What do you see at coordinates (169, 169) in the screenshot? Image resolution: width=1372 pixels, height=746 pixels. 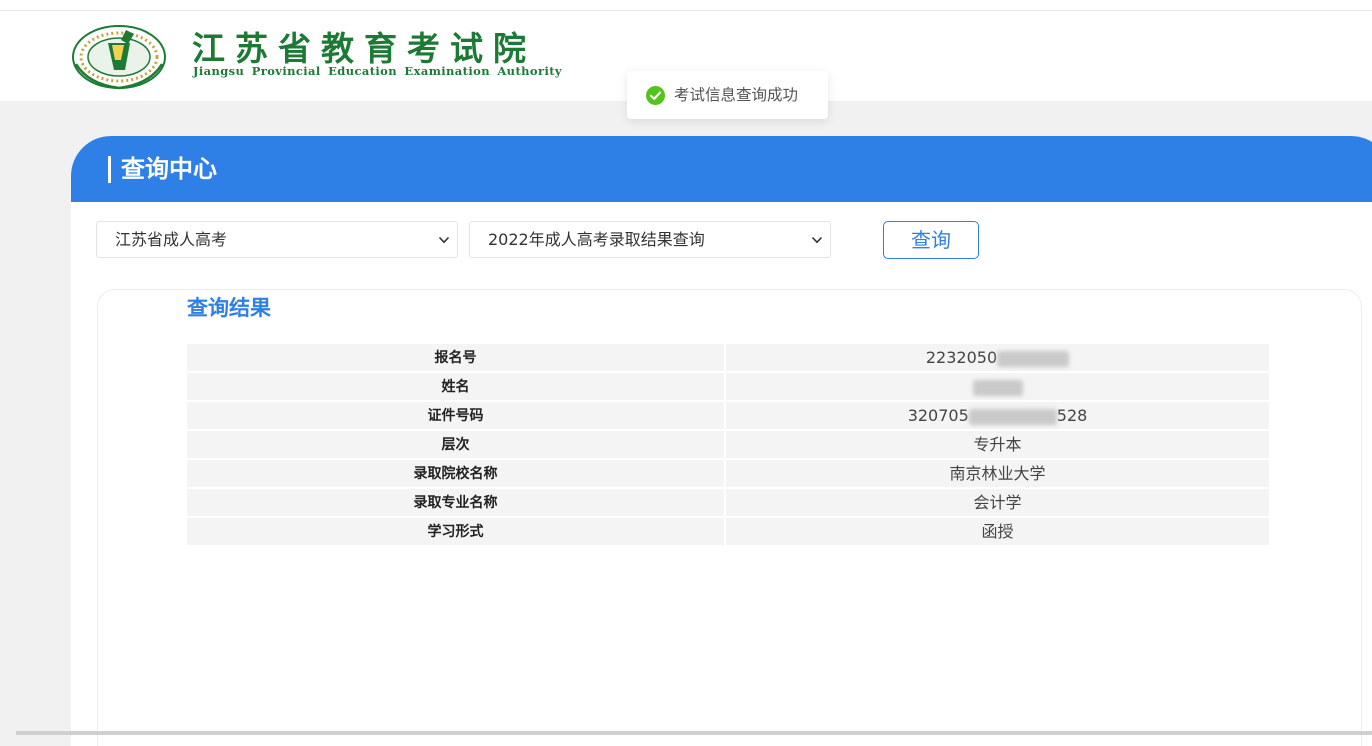 I see `panel-title: 查询中心` at bounding box center [169, 169].